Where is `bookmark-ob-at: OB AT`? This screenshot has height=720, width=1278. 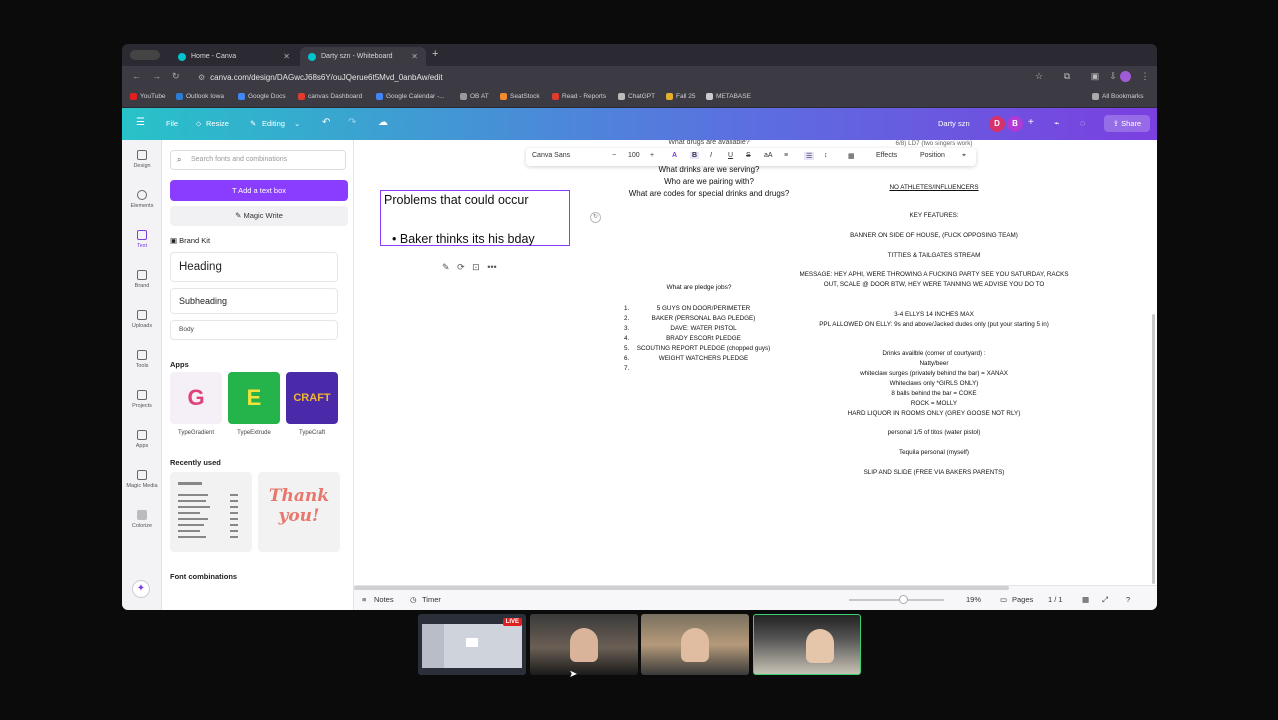
bookmark-ob-at: OB AT is located at coordinates (474, 96).